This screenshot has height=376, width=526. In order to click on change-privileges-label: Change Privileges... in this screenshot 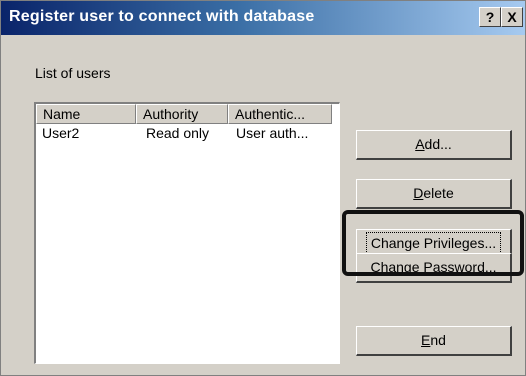, I will do `click(433, 243)`.